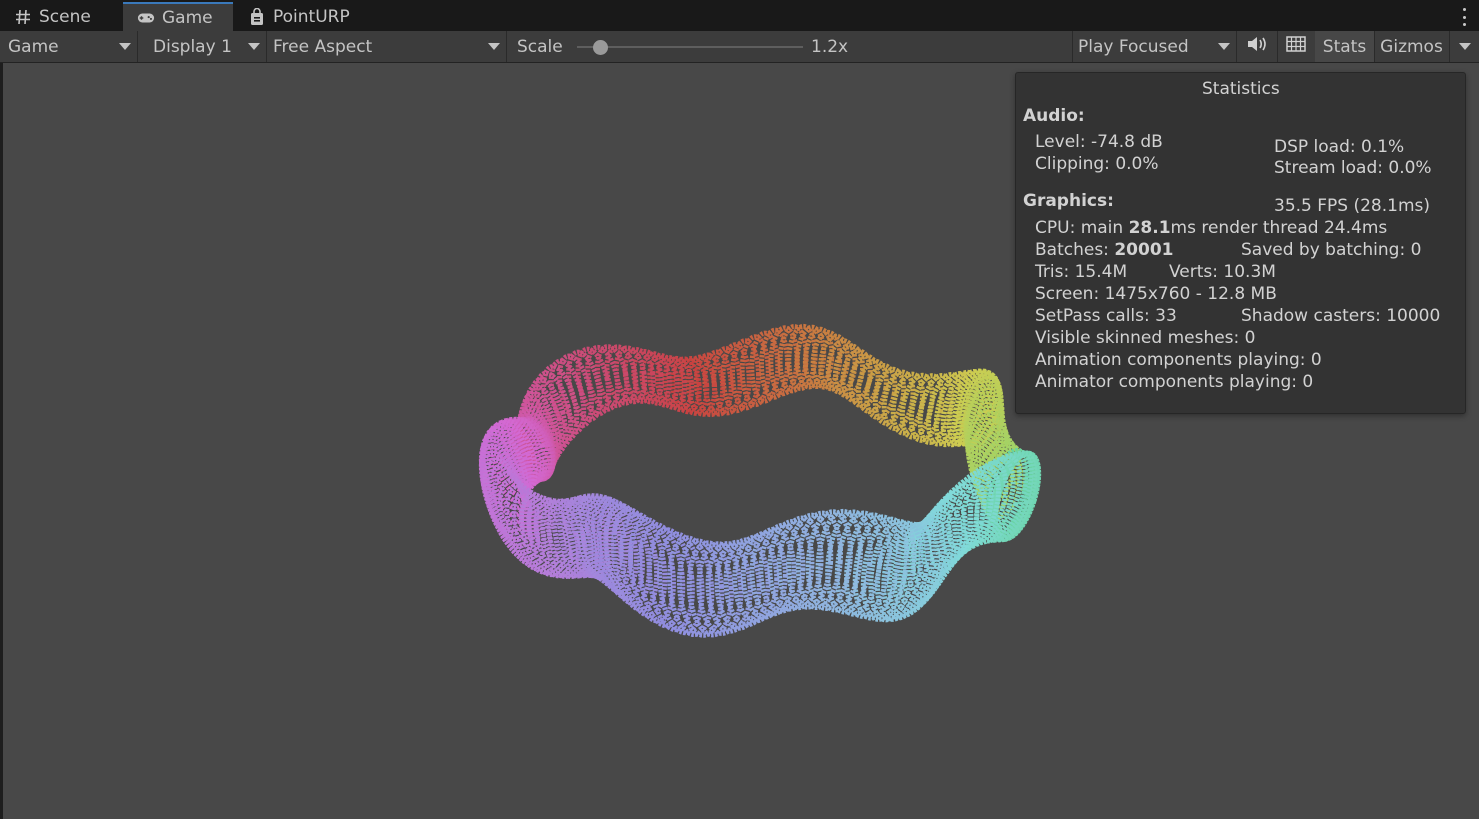 Image resolution: width=1479 pixels, height=819 pixels. I want to click on gizmos-label: Gizmos, so click(1411, 46).